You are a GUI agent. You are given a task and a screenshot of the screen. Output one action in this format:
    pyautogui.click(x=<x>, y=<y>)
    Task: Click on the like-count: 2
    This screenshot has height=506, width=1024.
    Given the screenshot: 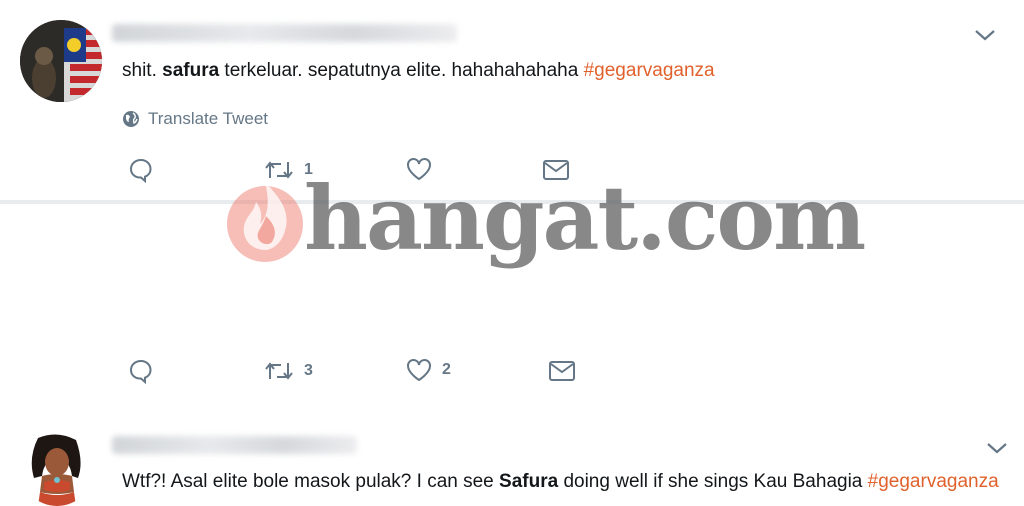 What is the action you would take?
    pyautogui.click(x=446, y=369)
    